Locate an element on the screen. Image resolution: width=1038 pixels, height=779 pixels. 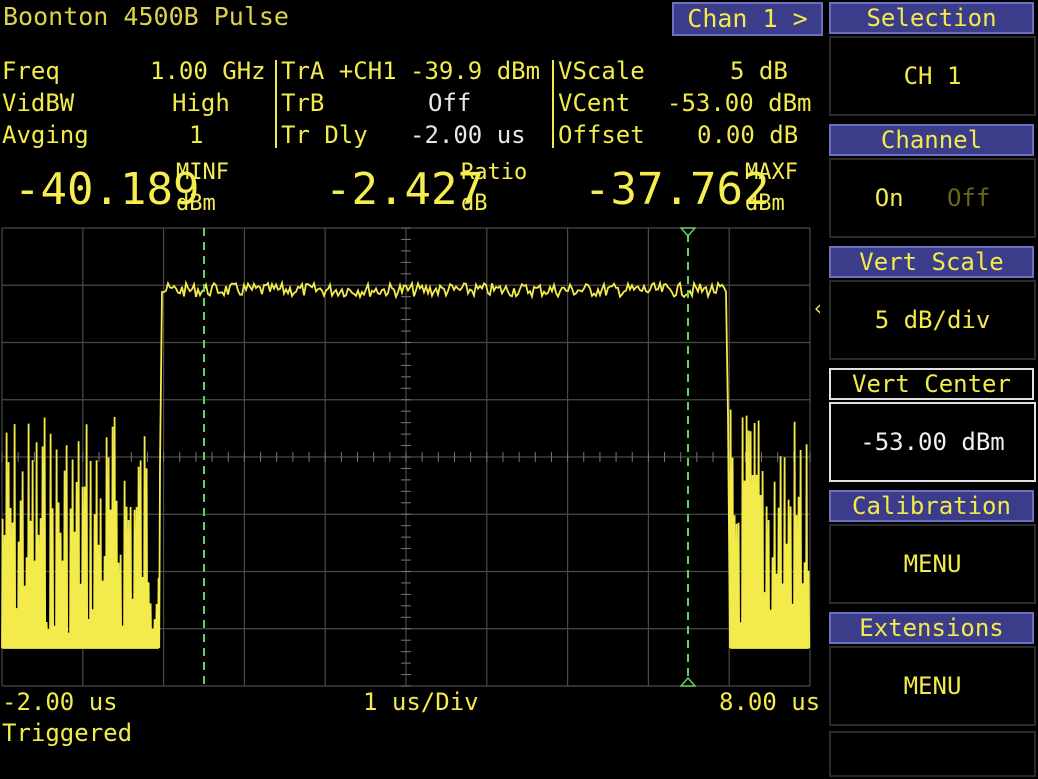
menu-extensions-value: MENU is located at coordinates (932, 686).